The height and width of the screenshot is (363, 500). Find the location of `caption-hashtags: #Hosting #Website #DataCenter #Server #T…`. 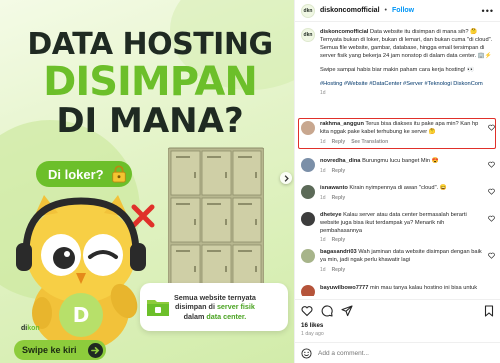

caption-hashtags: #Hosting #Website #DataCenter #Server #T… is located at coordinates (408, 84).